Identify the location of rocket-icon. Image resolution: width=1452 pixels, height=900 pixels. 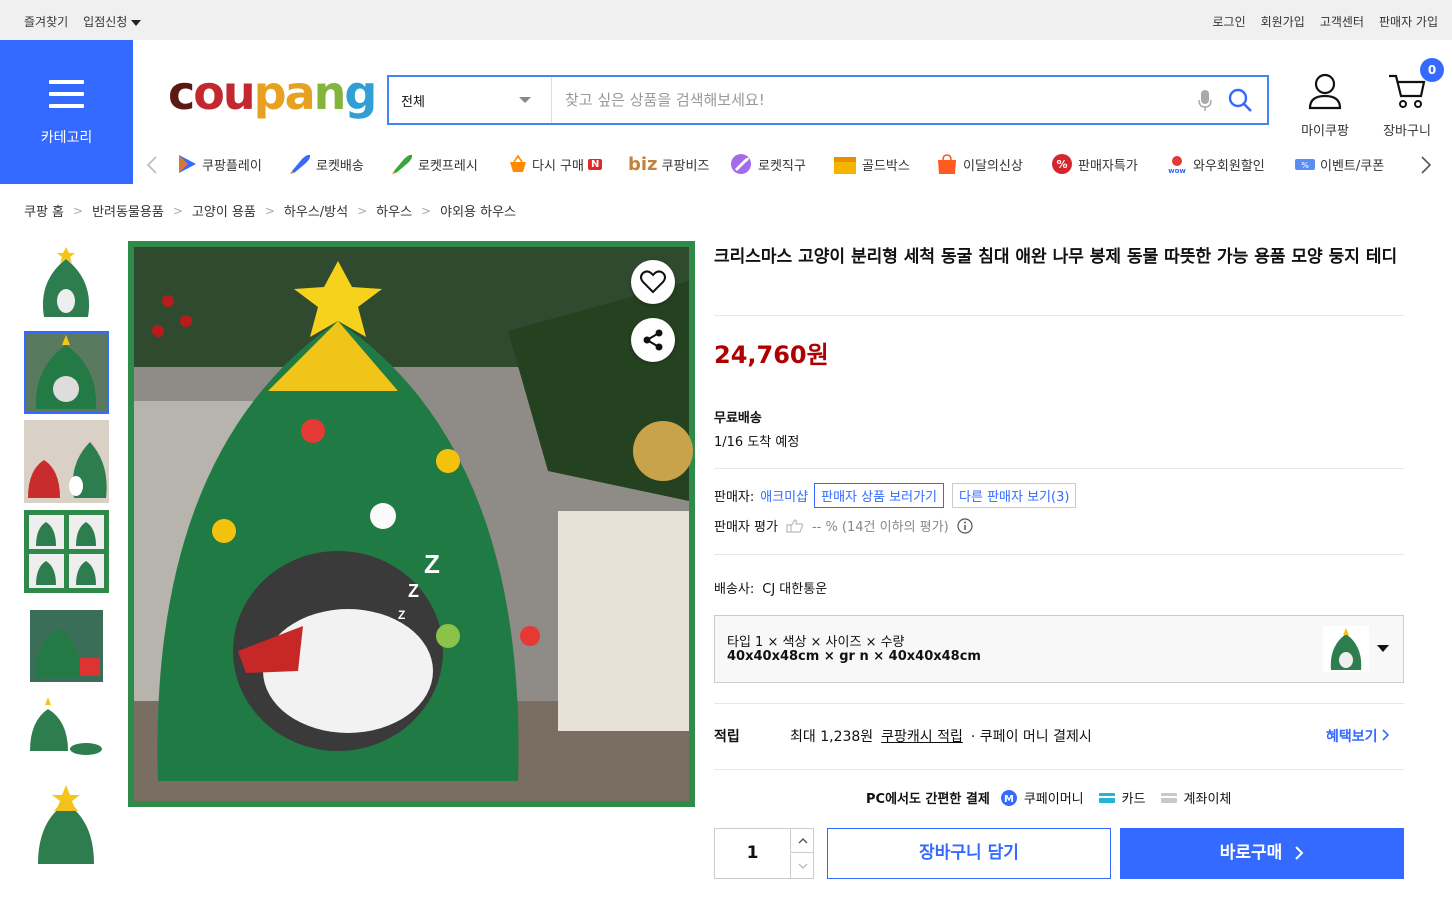
(300, 164).